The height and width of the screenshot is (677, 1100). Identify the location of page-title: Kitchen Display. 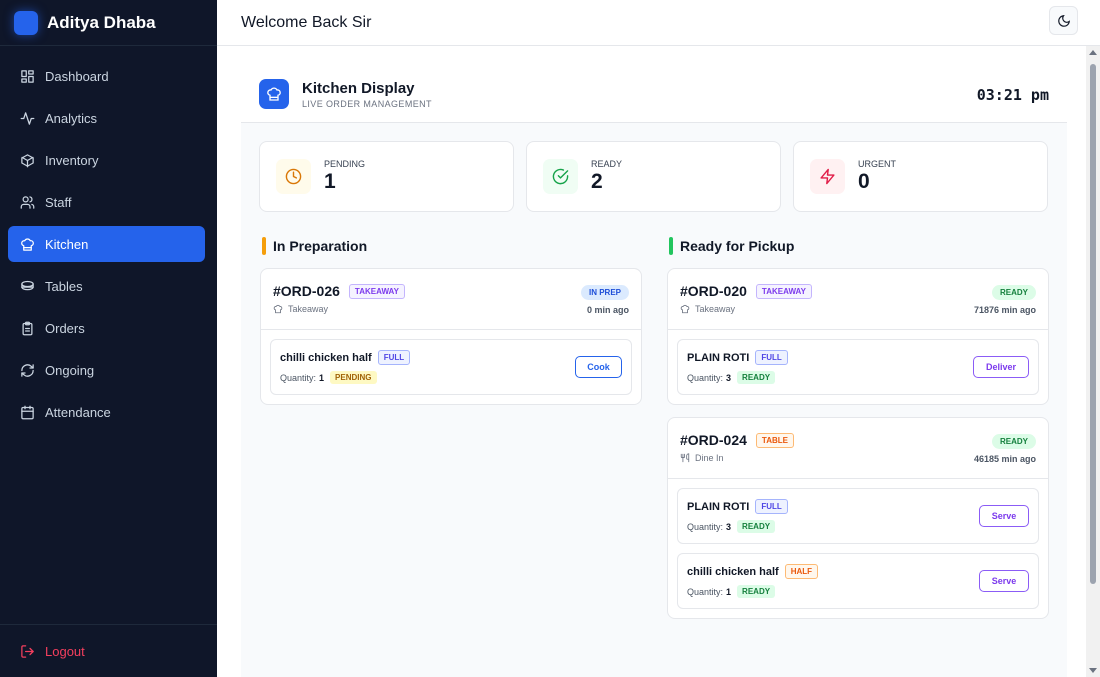
(358, 88).